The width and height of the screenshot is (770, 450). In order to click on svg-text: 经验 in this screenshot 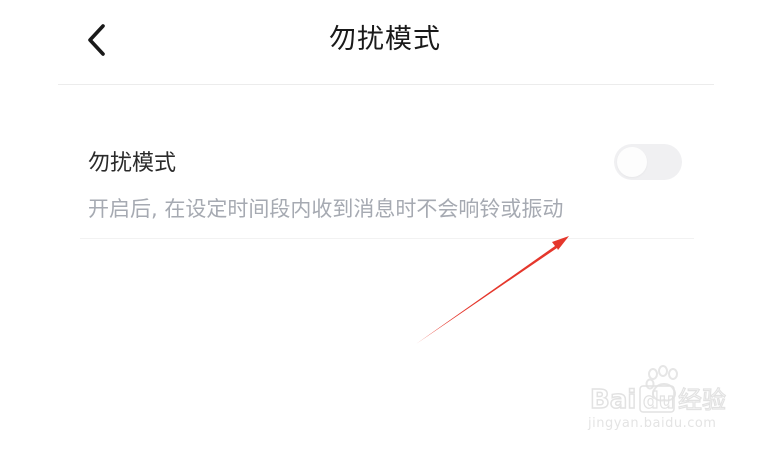, I will do `click(702, 400)`.